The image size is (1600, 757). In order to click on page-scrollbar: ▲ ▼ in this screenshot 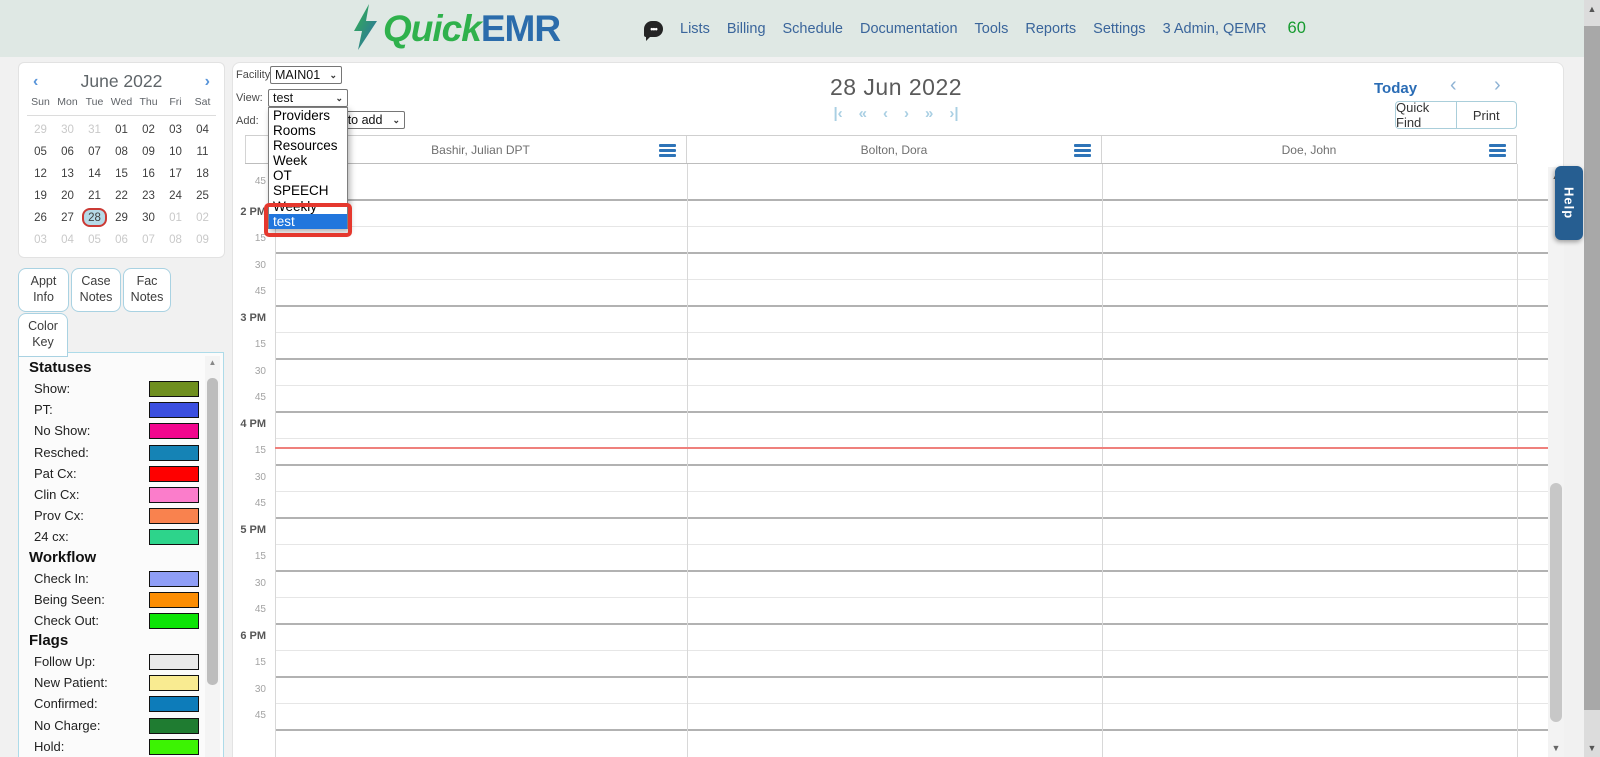, I will do `click(1592, 378)`.